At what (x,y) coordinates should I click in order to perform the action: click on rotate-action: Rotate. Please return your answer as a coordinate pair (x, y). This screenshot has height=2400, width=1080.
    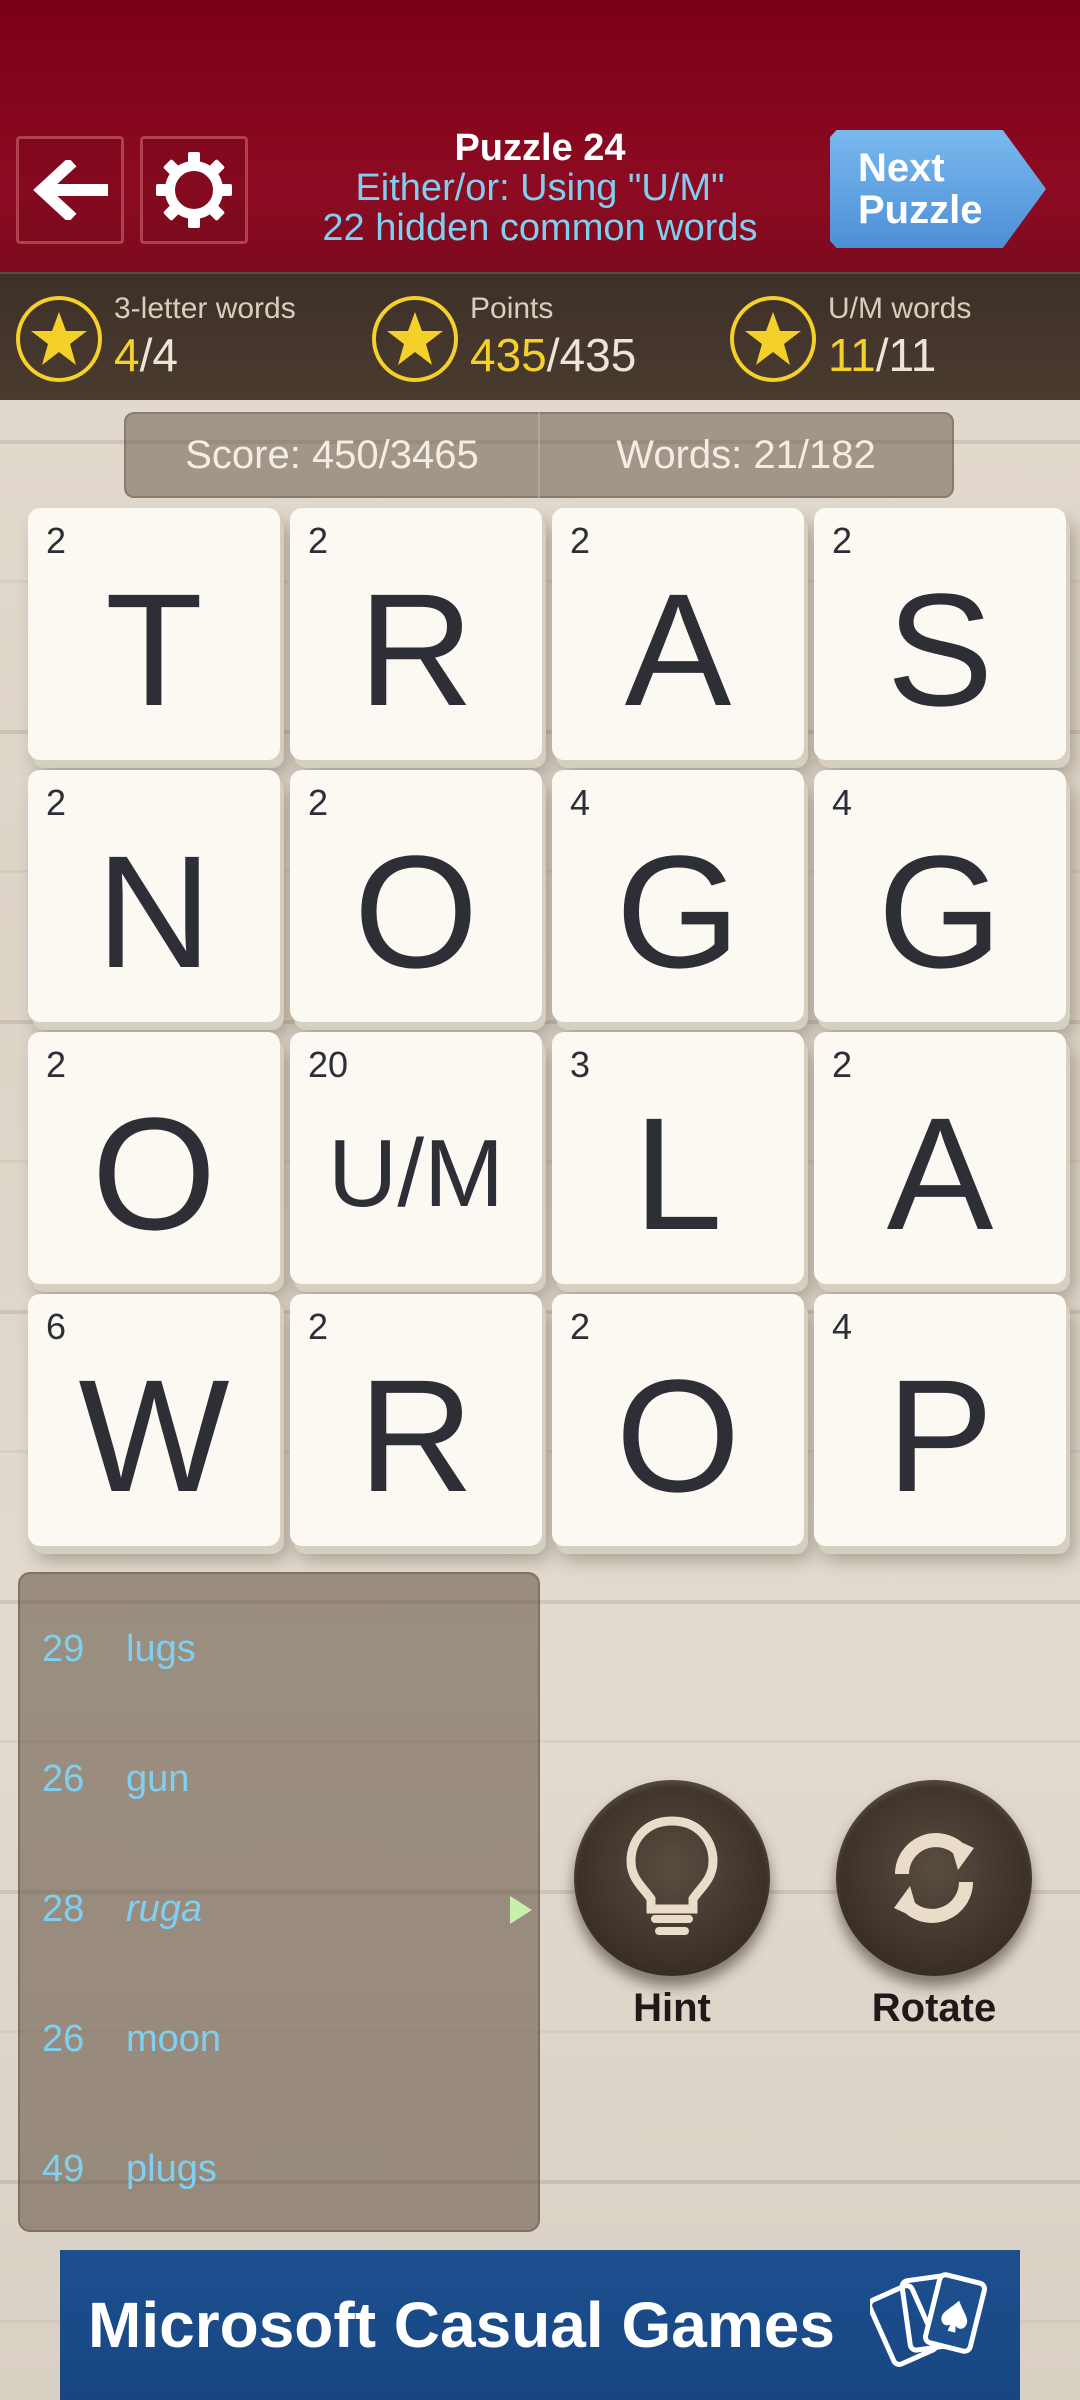
    Looking at the image, I should click on (934, 1905).